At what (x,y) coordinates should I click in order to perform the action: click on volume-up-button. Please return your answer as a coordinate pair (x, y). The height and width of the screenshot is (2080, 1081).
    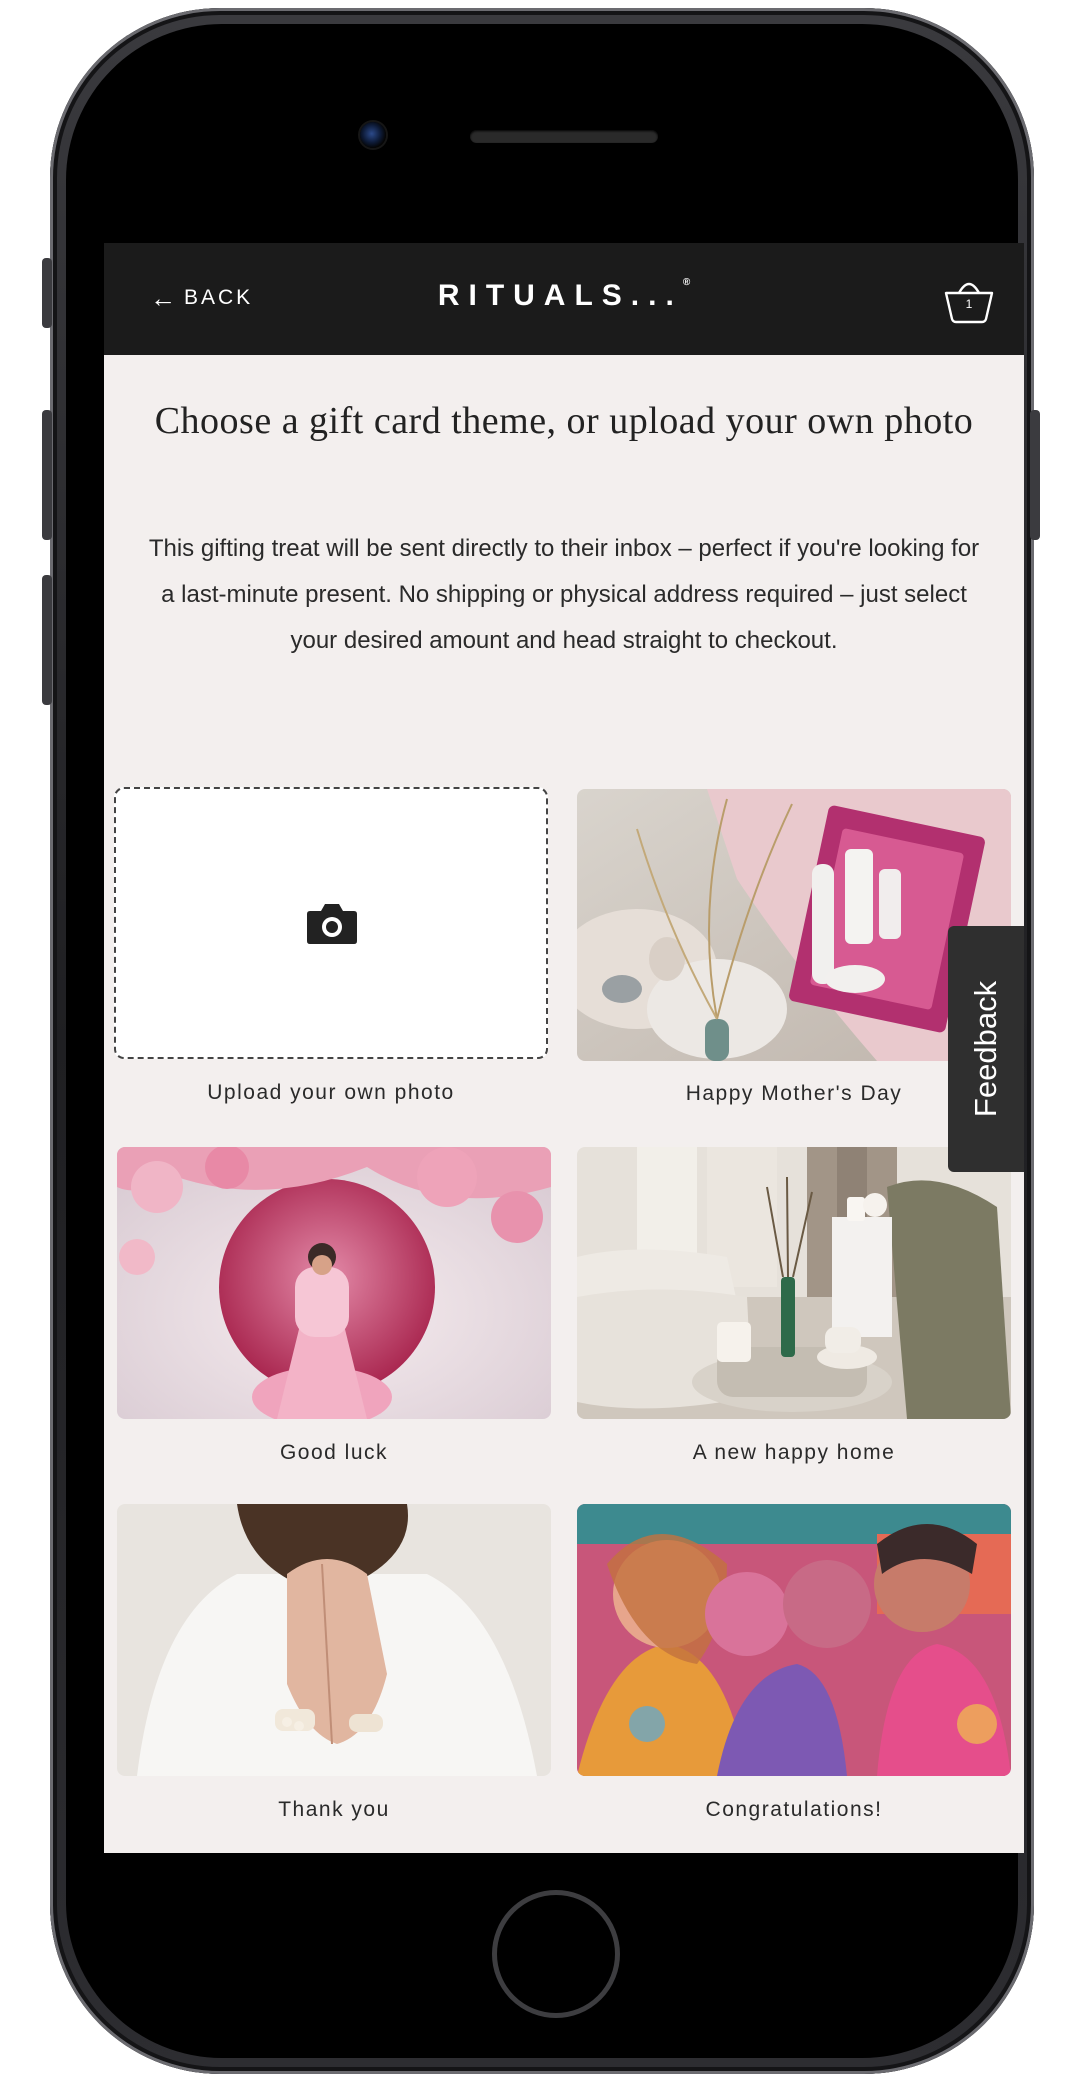
    Looking at the image, I should click on (47, 475).